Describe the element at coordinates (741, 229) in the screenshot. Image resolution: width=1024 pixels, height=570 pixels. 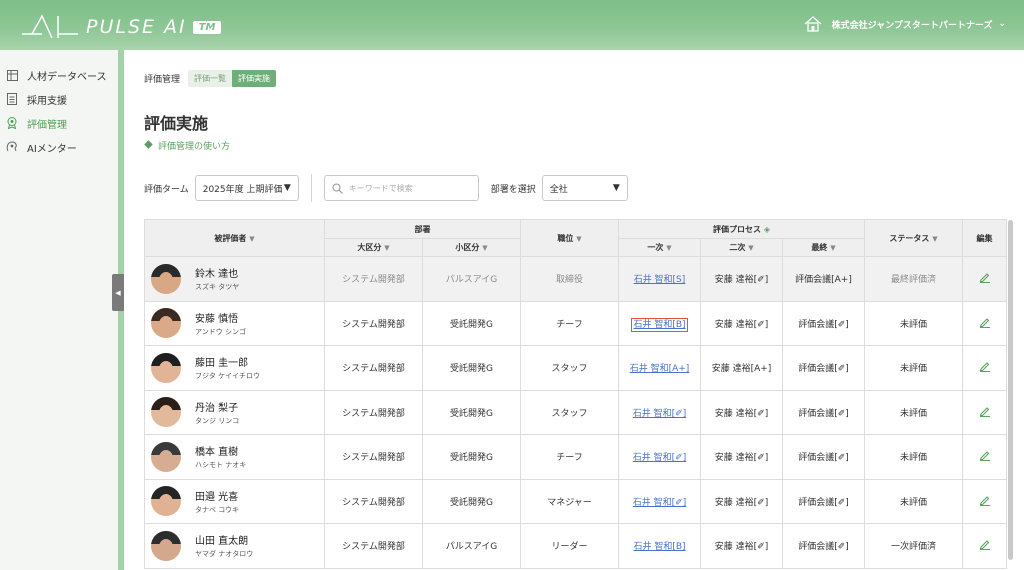
I see `col-process: 評価プロセス ◈` at that location.